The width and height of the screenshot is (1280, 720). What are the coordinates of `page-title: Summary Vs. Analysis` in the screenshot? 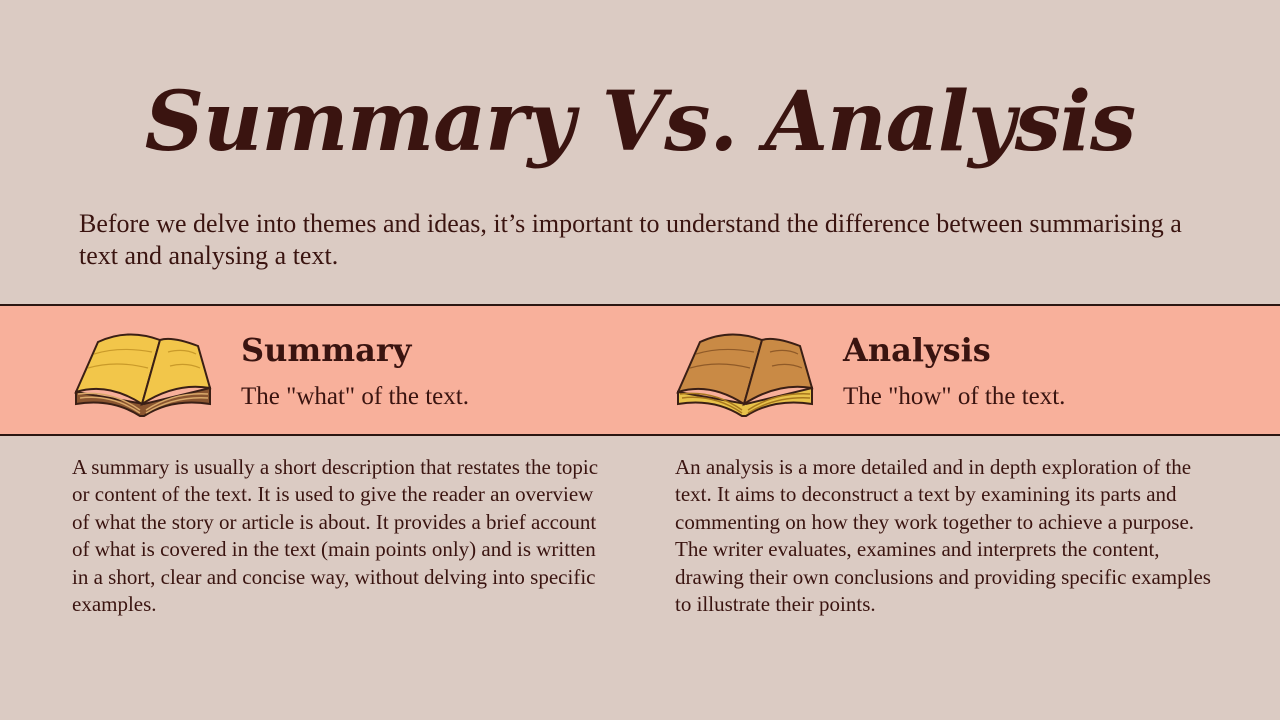 It's located at (640, 122).